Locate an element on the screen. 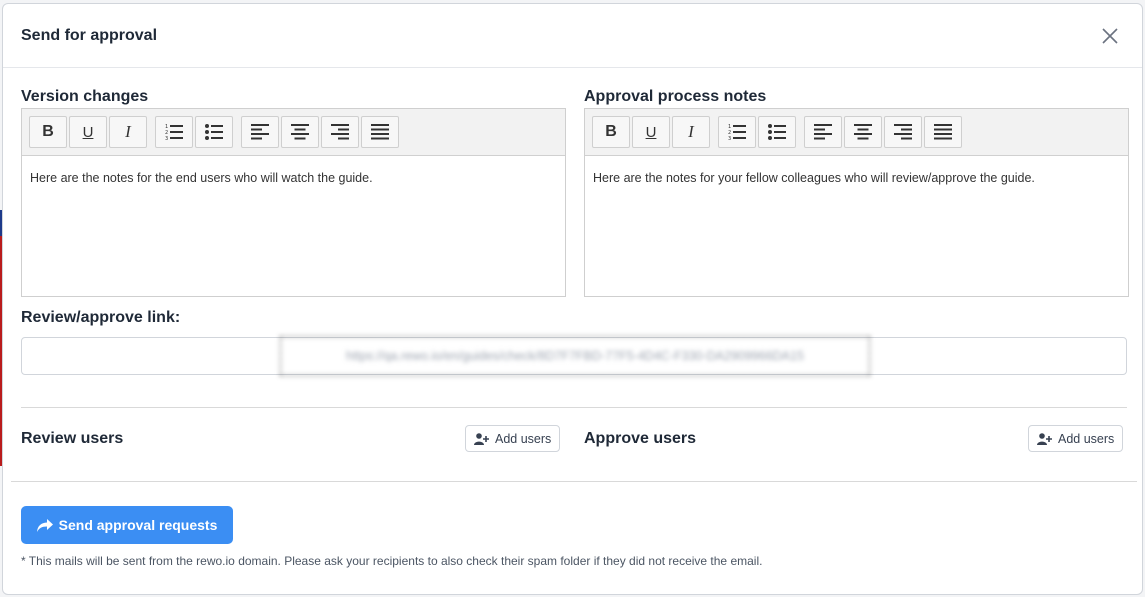 The height and width of the screenshot is (597, 1145). approve-users-title: Approve users is located at coordinates (640, 438).